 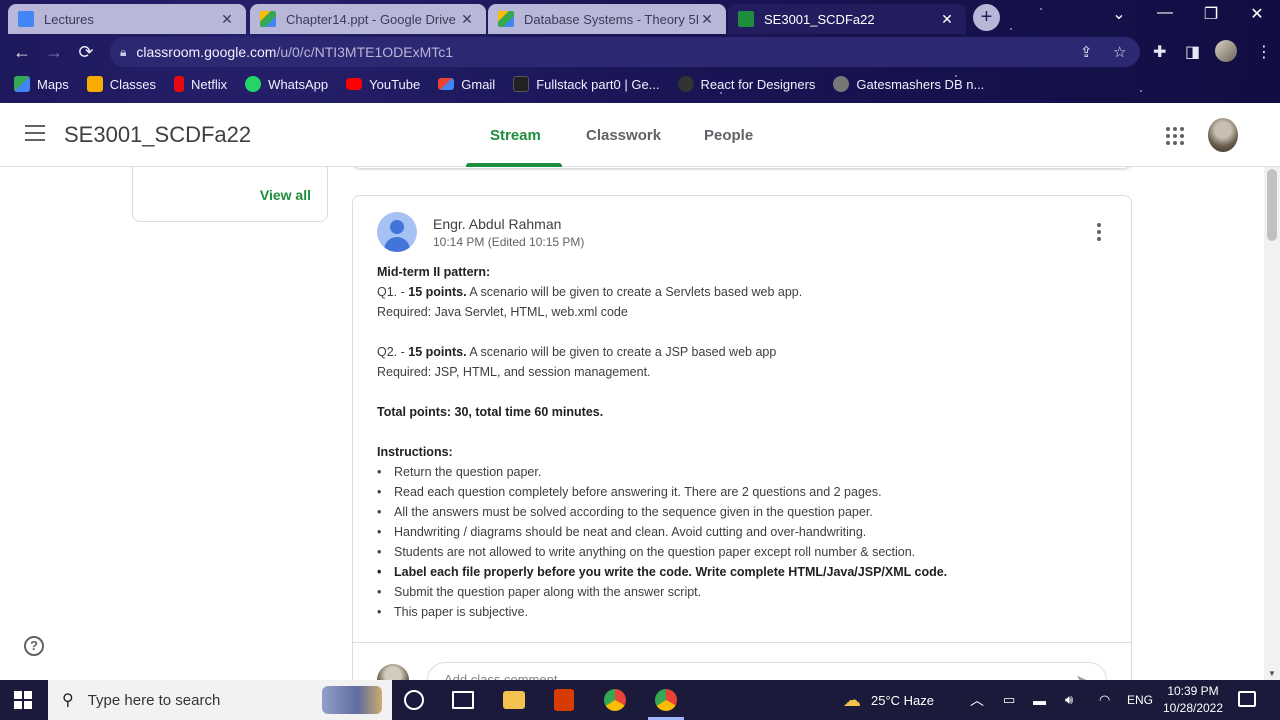 What do you see at coordinates (1104, 700) in the screenshot?
I see `wifi-icon: ◠` at bounding box center [1104, 700].